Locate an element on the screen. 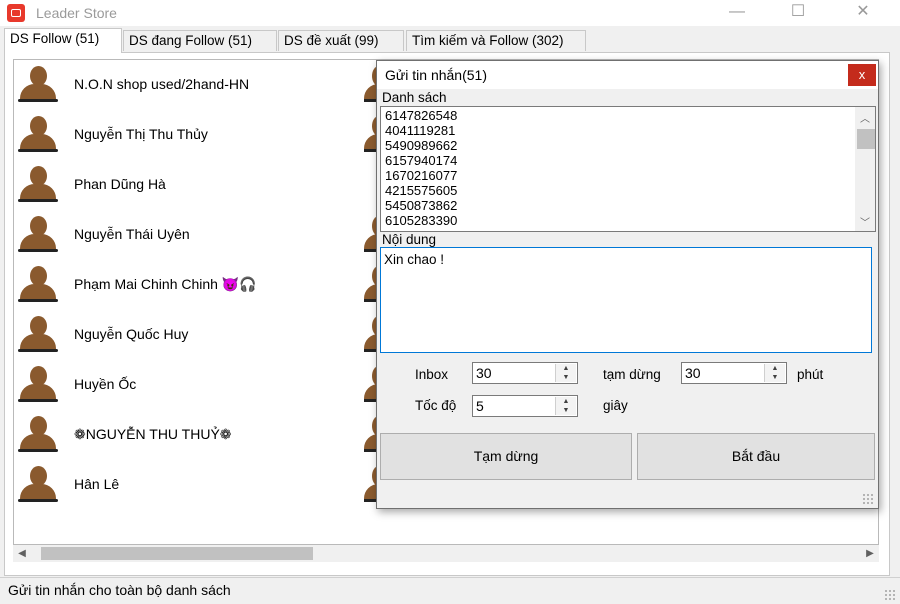 The image size is (900, 604). list-item: 6105283390 is located at coordinates (421, 220).